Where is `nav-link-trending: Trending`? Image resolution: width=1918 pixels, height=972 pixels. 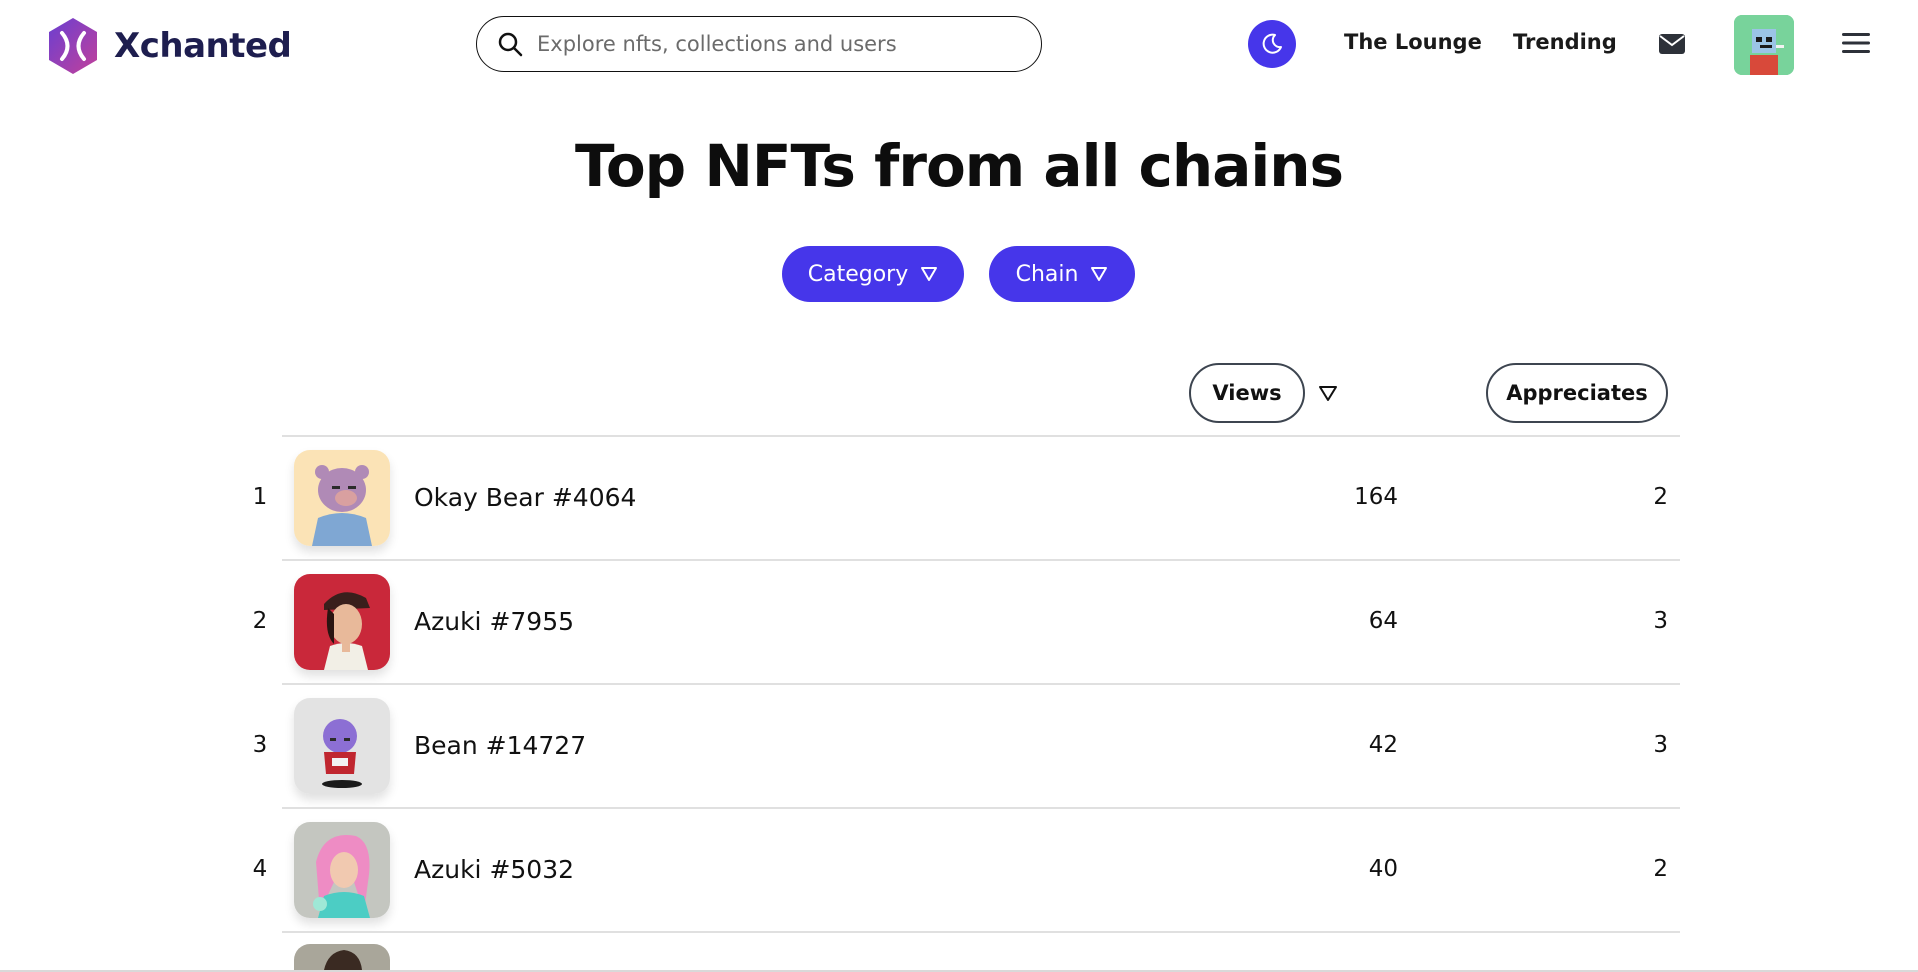 nav-link-trending: Trending is located at coordinates (1565, 42).